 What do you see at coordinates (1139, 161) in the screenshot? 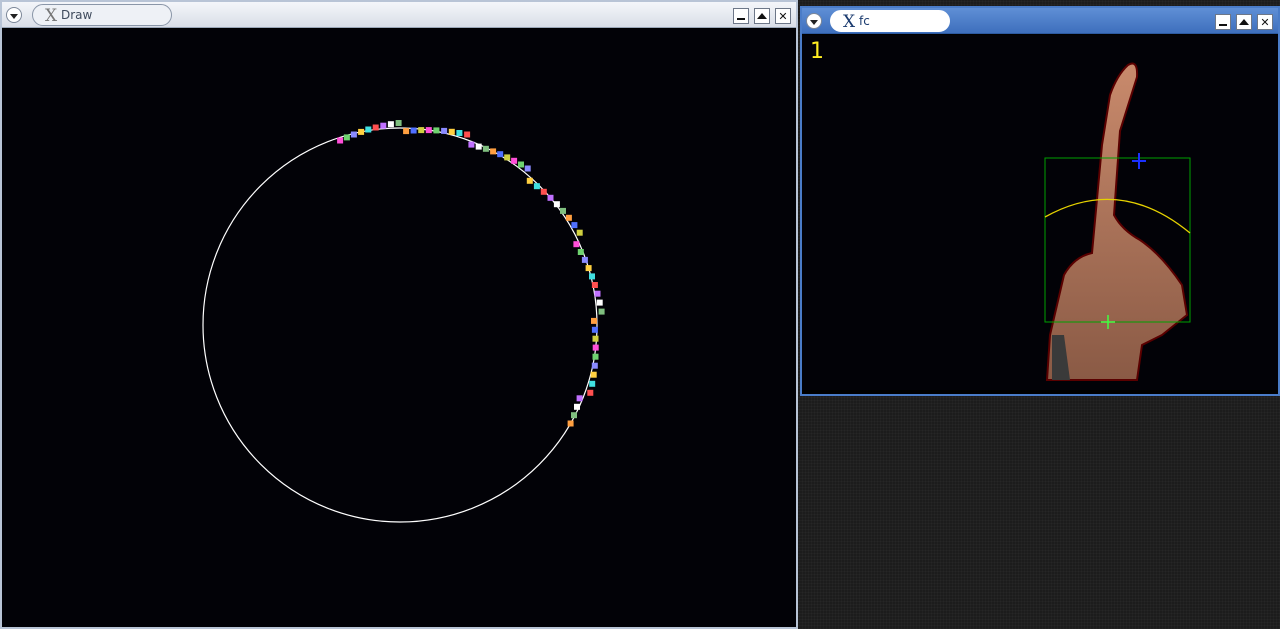
I see `fingertip-marker` at bounding box center [1139, 161].